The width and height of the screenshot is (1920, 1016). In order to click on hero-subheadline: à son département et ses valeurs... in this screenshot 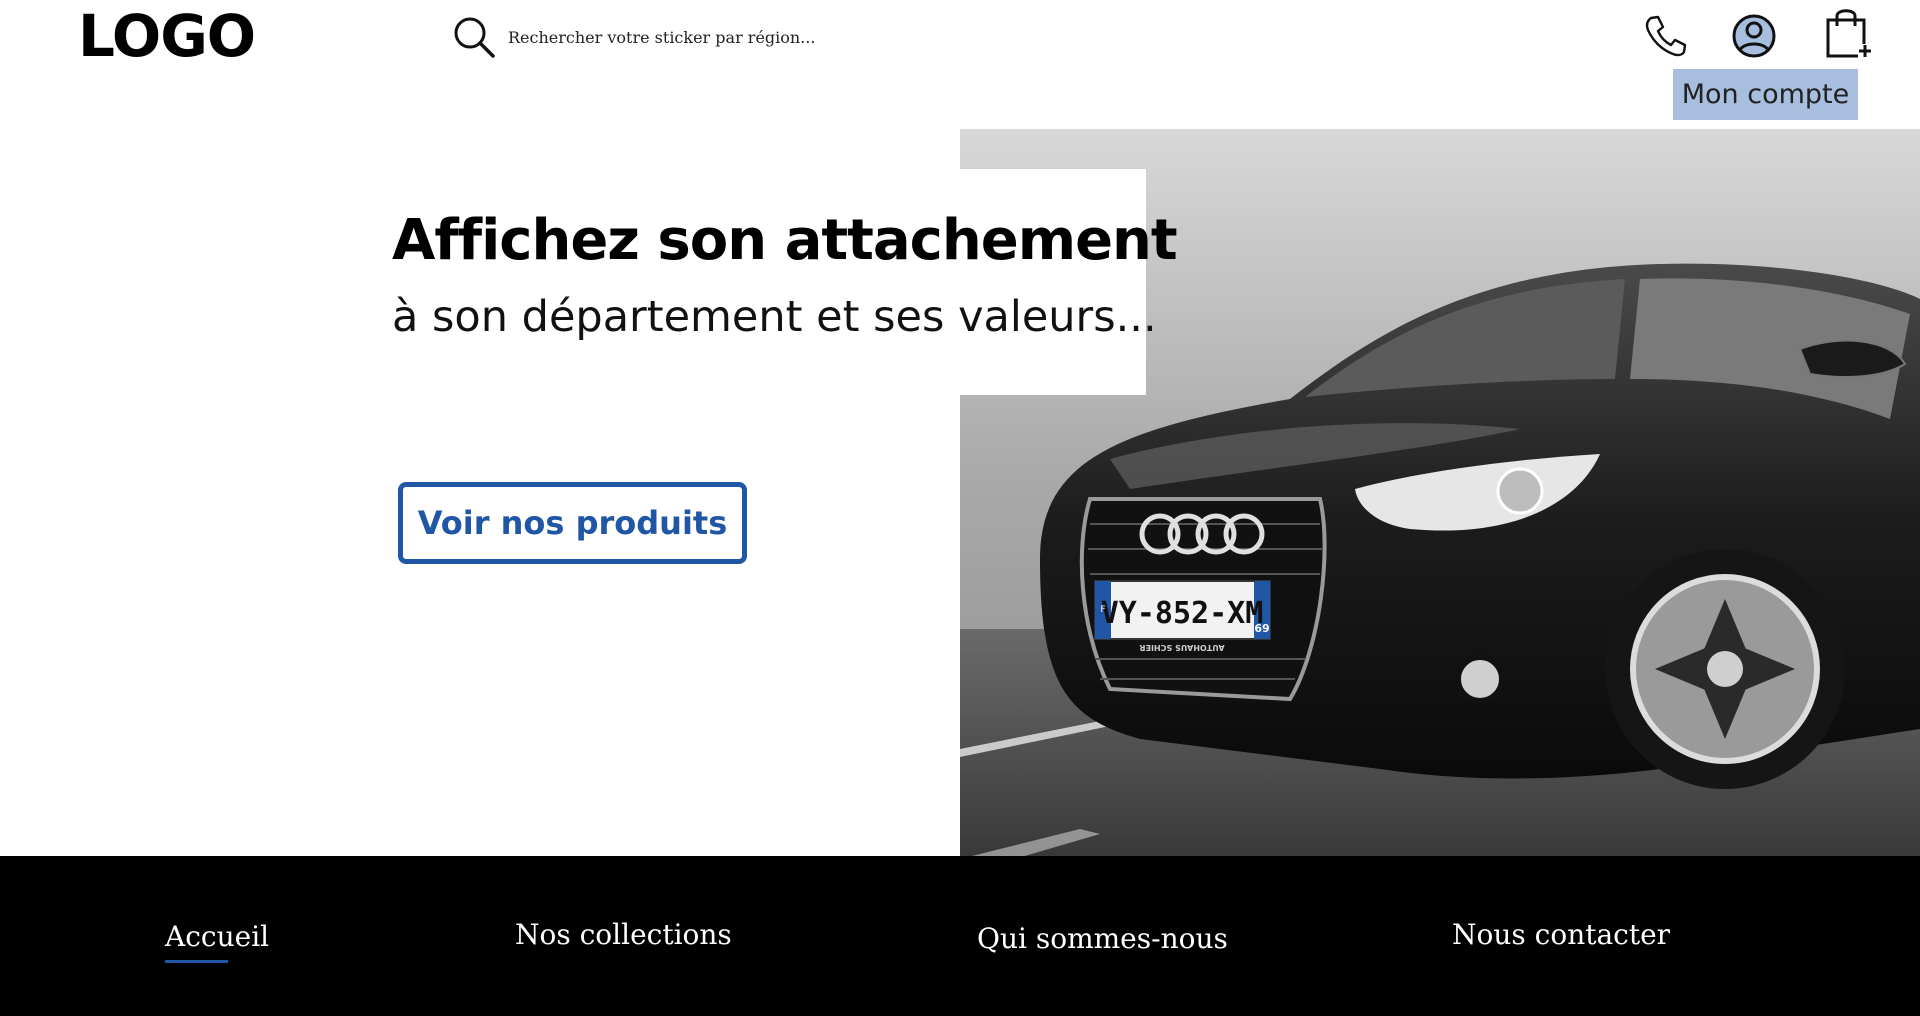, I will do `click(774, 317)`.